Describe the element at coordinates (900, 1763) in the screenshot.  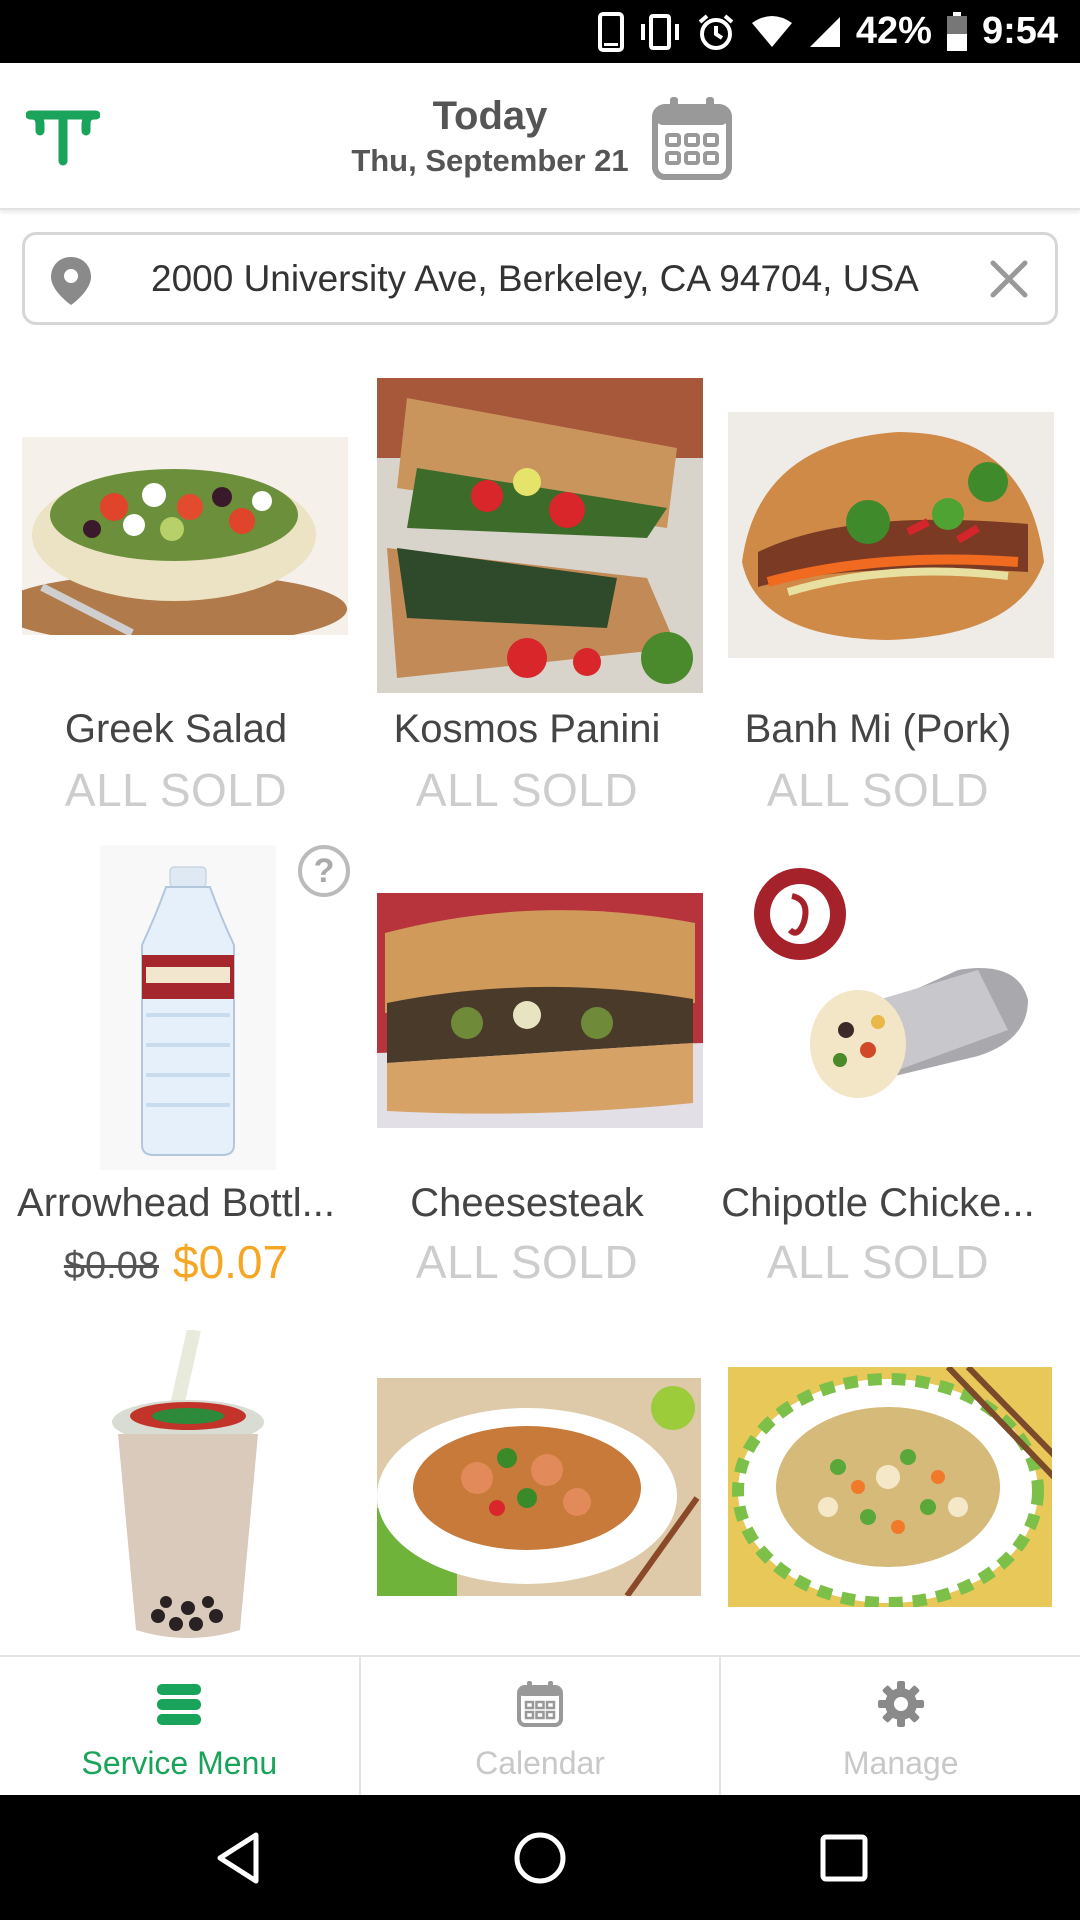
I see `tab-label: Manage` at that location.